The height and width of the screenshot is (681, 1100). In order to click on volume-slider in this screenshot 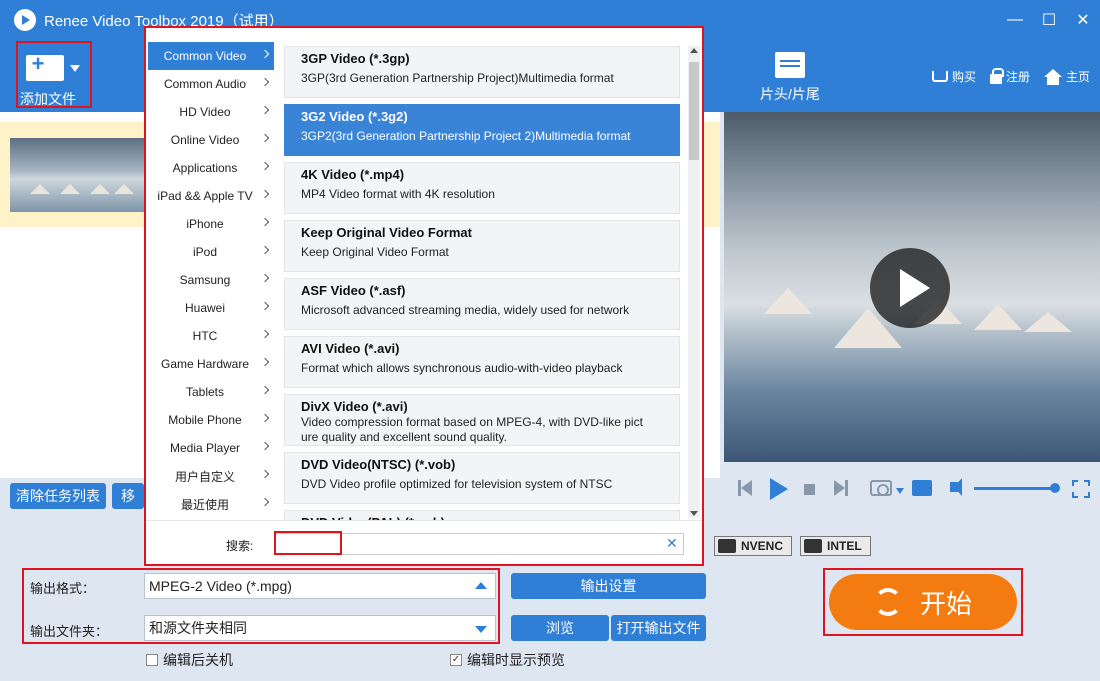, I will do `click(1014, 488)`.